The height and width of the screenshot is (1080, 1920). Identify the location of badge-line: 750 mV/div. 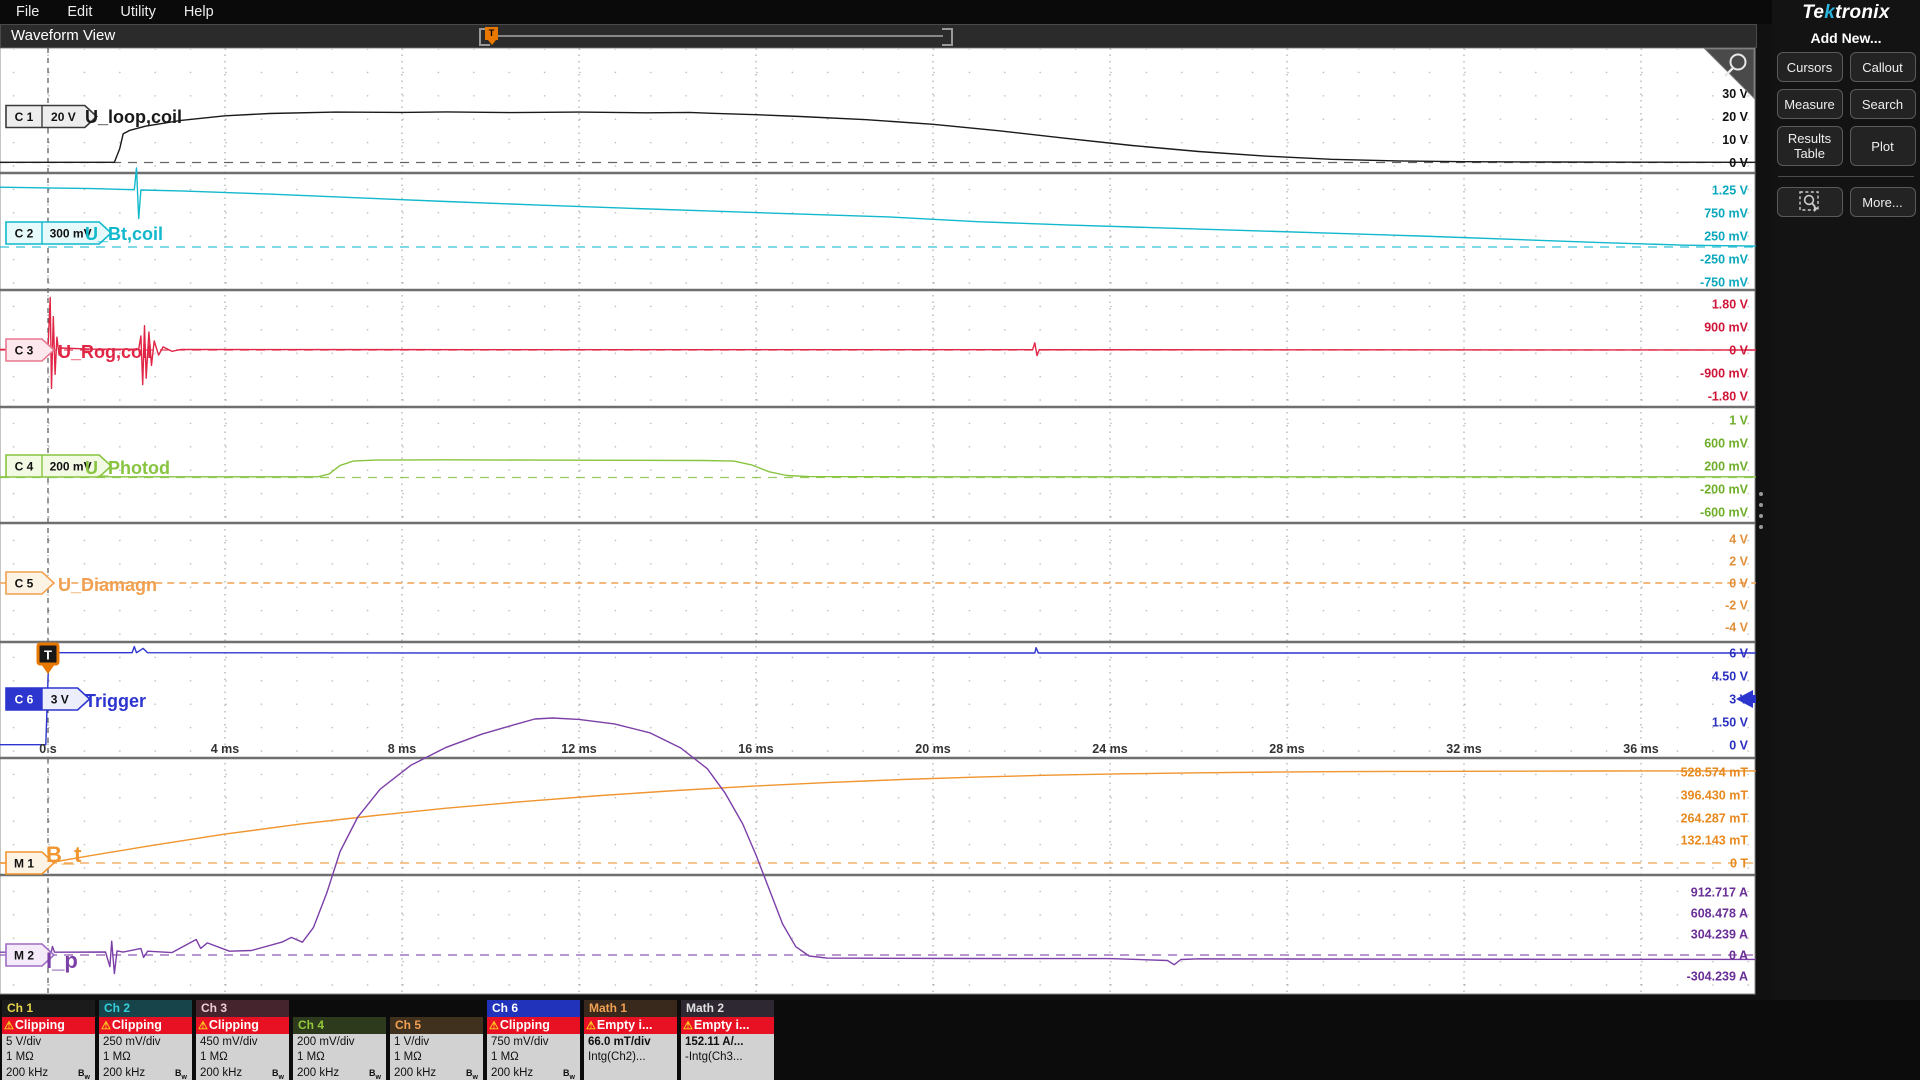
(520, 1042).